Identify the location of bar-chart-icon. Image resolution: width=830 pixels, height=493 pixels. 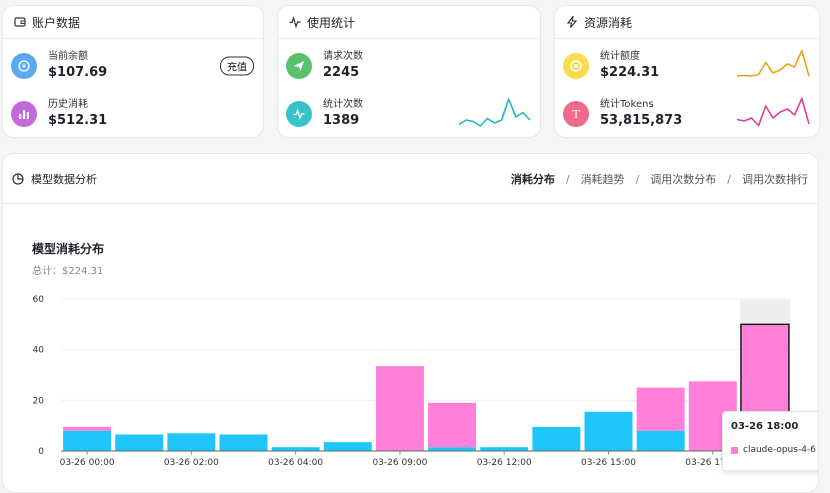
(24, 114).